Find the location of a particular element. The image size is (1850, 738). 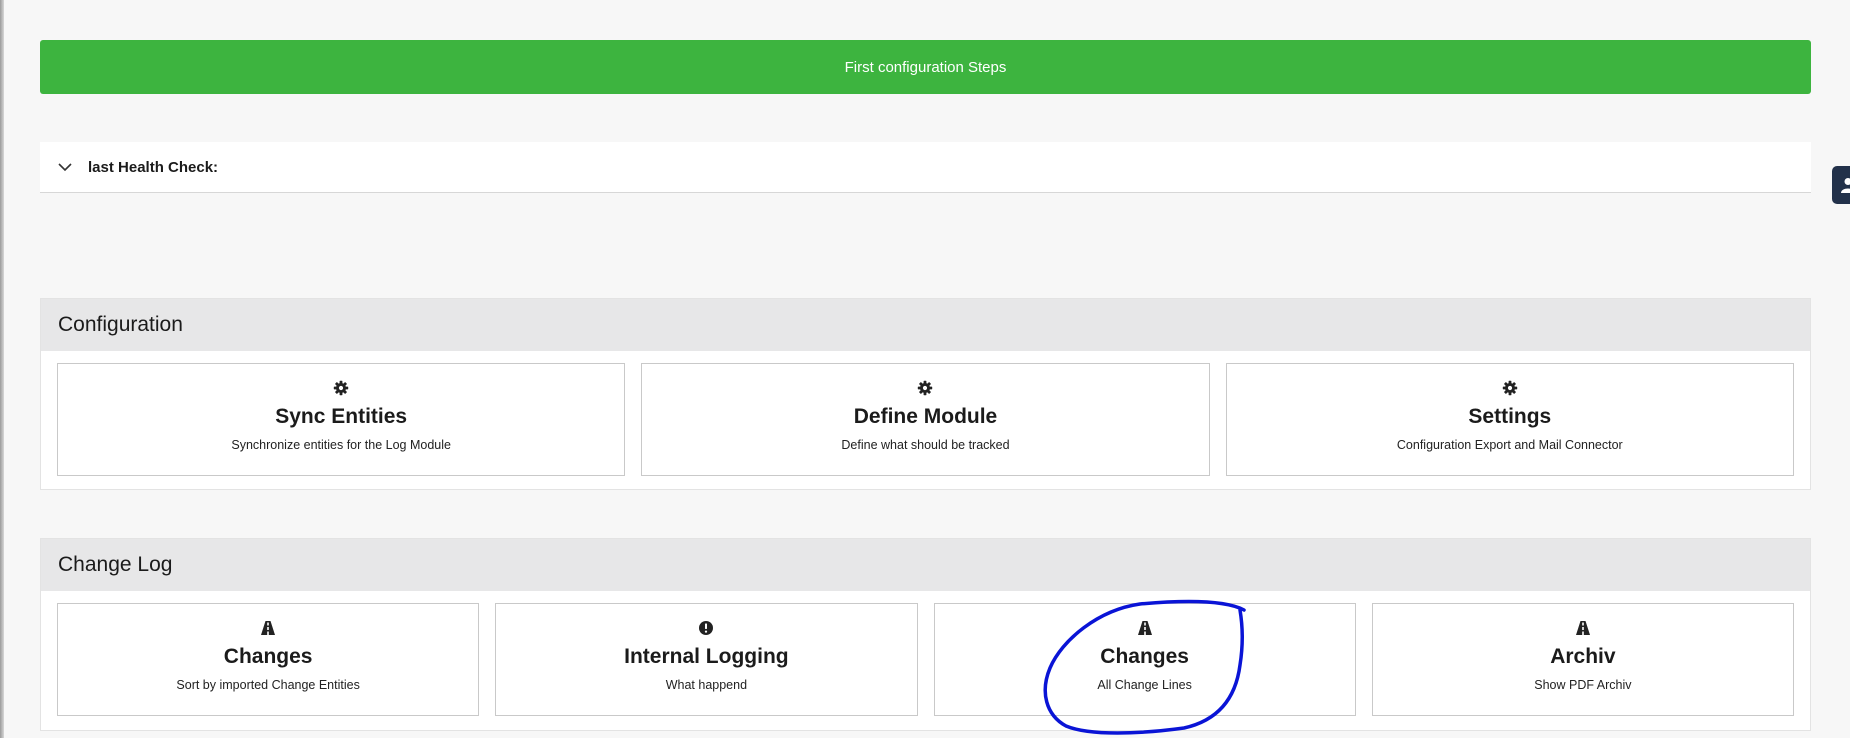

card-subtitle: Configuration Export and Mail Connector is located at coordinates (1509, 445).